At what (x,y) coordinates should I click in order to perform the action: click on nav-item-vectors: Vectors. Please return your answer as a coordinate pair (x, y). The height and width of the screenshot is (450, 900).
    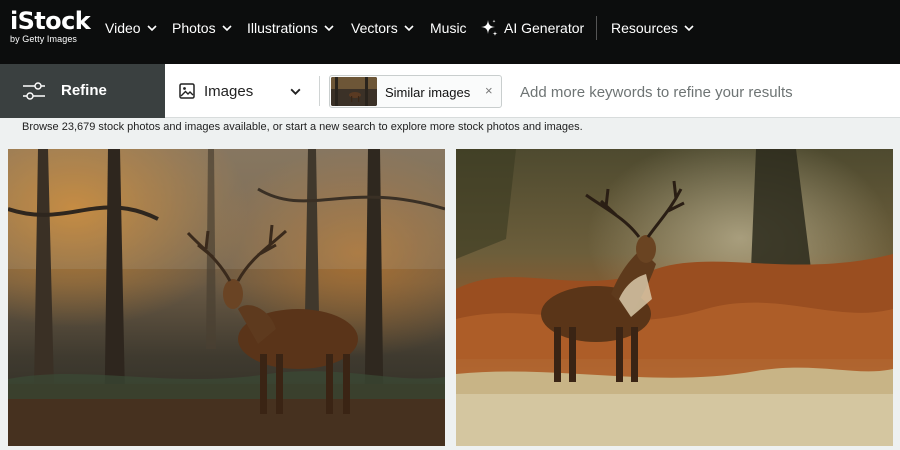
    Looking at the image, I should click on (383, 28).